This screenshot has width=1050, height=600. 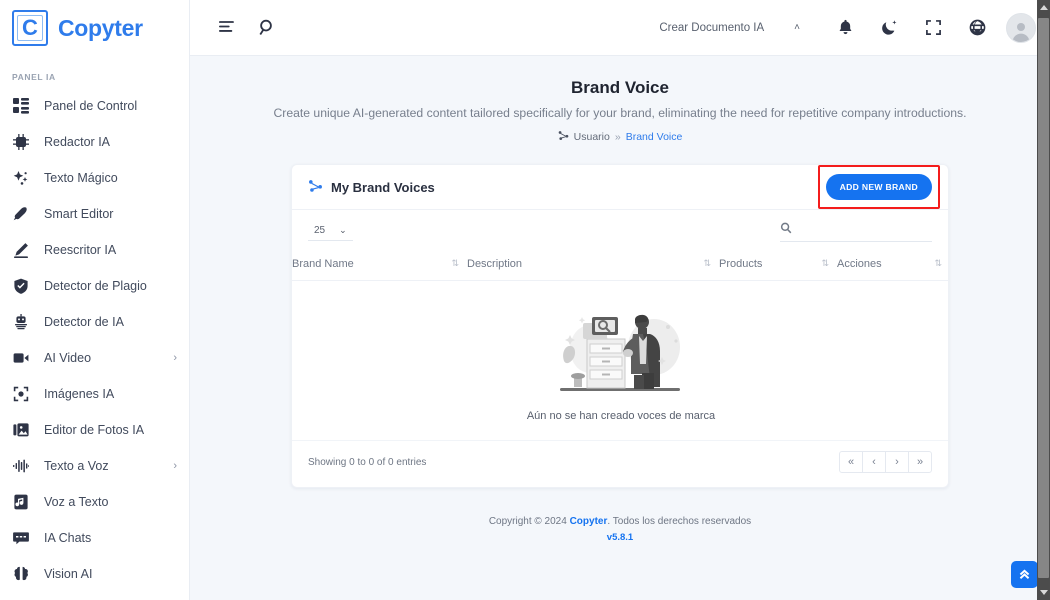 I want to click on page-title: Brand Voice, so click(x=620, y=87).